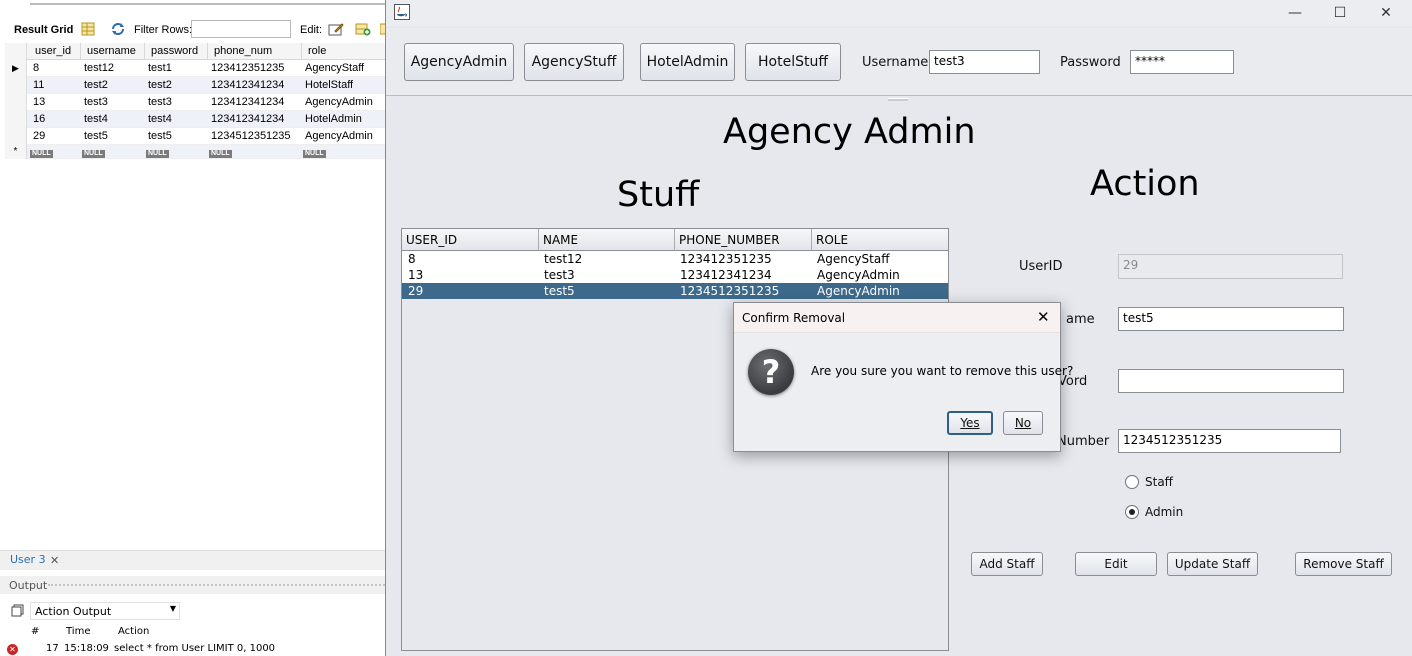 The height and width of the screenshot is (656, 1412). I want to click on username-form-field: test5, so click(1231, 319).